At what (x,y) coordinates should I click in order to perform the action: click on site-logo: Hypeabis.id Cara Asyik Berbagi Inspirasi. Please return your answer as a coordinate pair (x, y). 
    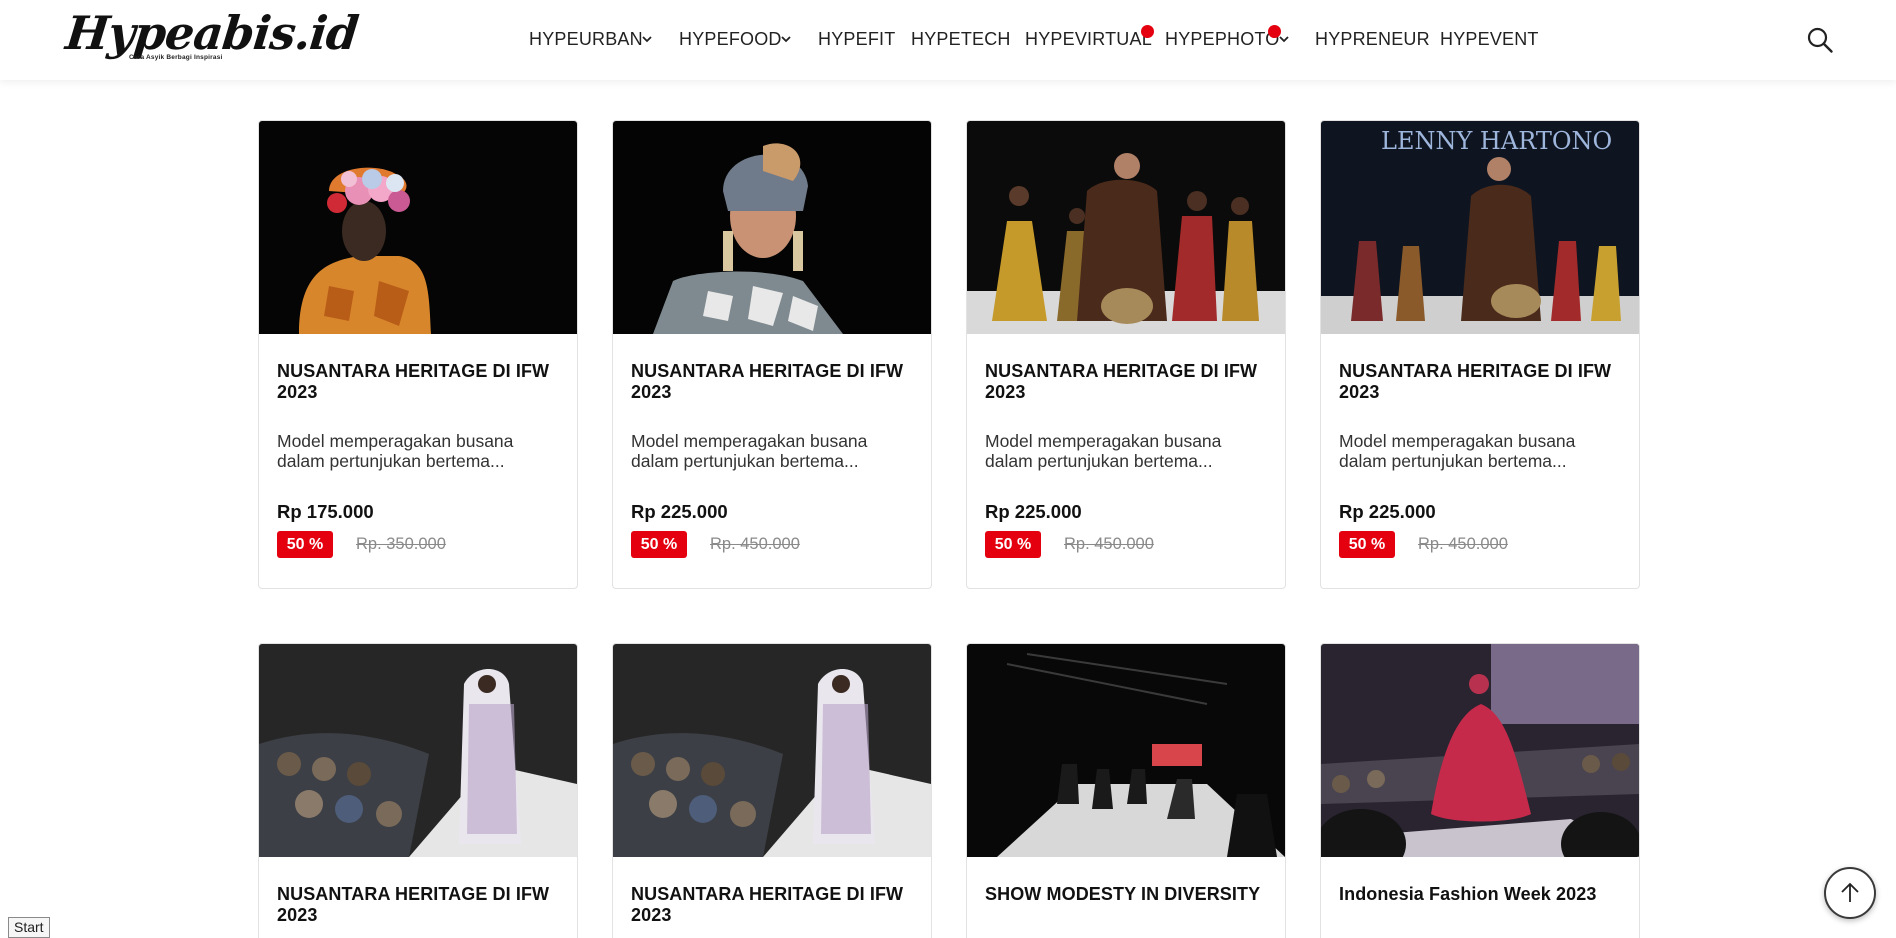
    Looking at the image, I should click on (212, 38).